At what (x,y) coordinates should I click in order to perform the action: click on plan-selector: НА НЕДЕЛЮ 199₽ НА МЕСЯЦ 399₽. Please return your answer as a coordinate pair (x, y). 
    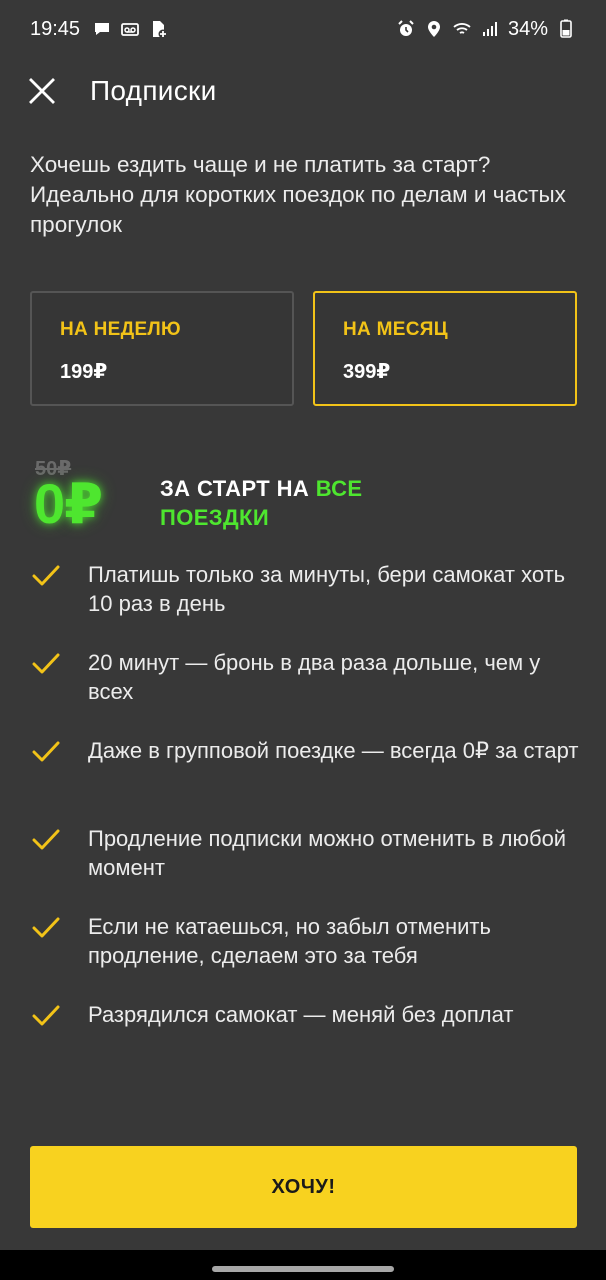
    Looking at the image, I should click on (303, 348).